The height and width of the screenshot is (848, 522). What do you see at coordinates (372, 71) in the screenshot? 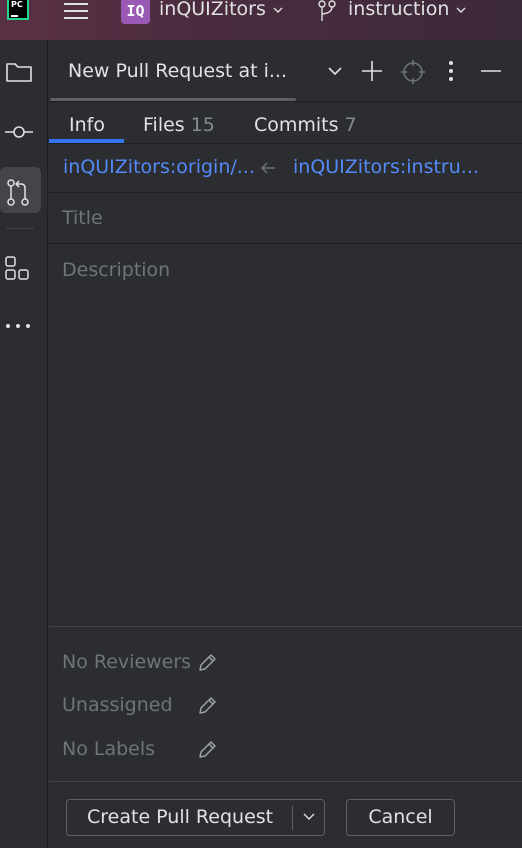
I see `plus-icon` at bounding box center [372, 71].